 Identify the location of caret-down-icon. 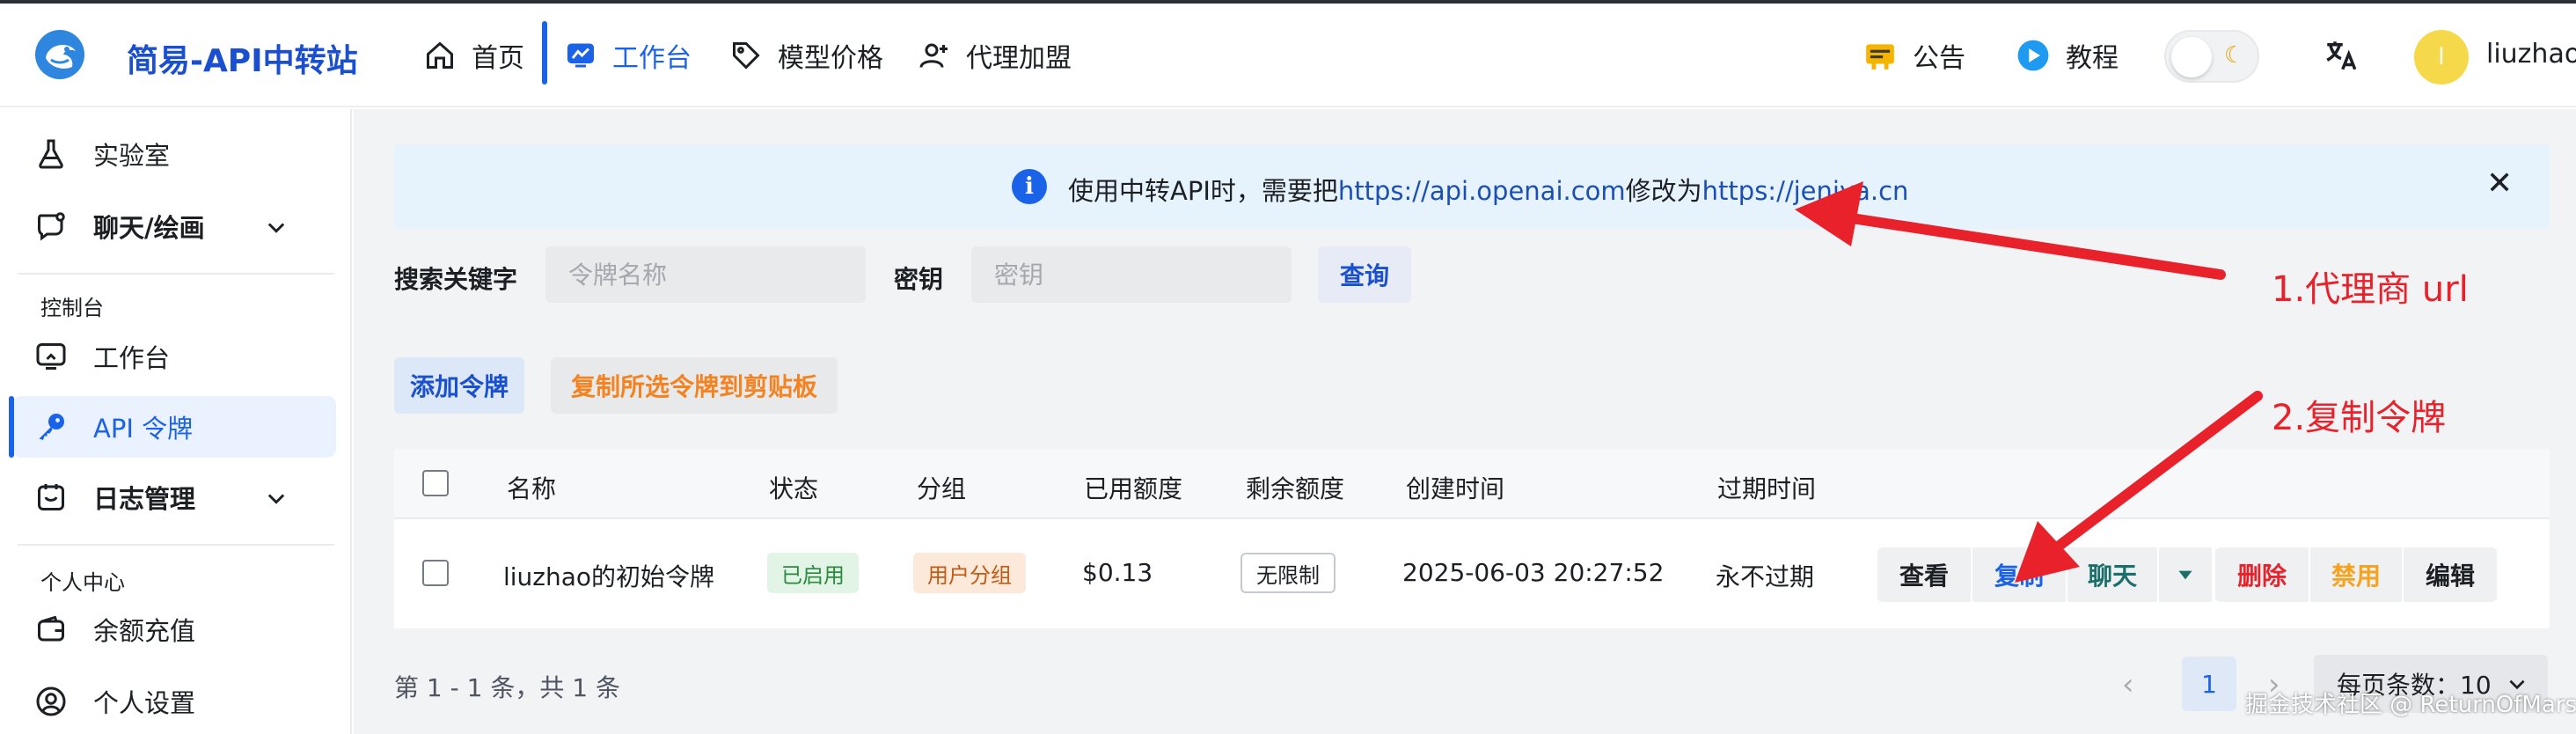
(2185, 575).